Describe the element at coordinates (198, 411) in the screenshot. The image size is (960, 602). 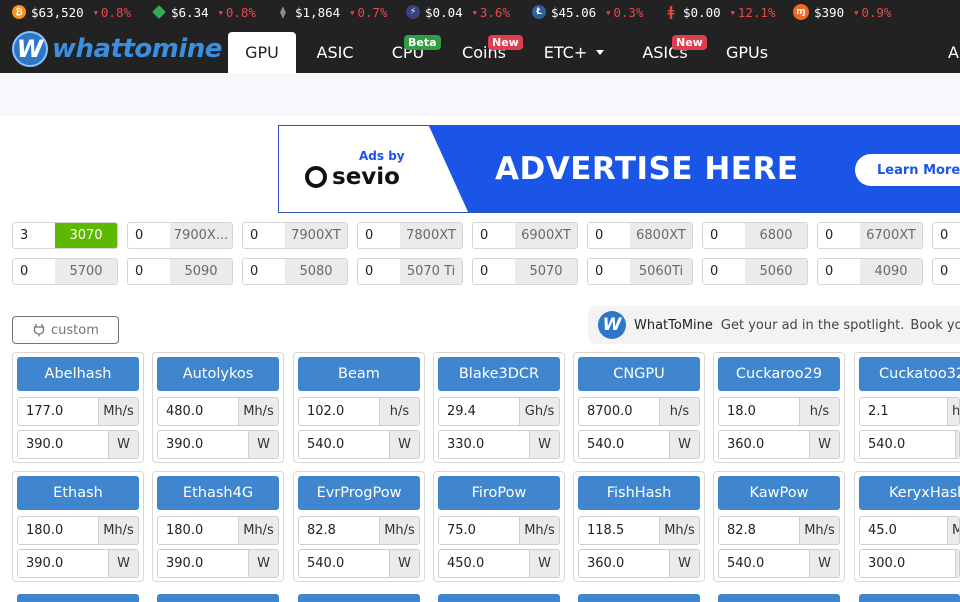
I see `hashrate-input: 480.0` at that location.